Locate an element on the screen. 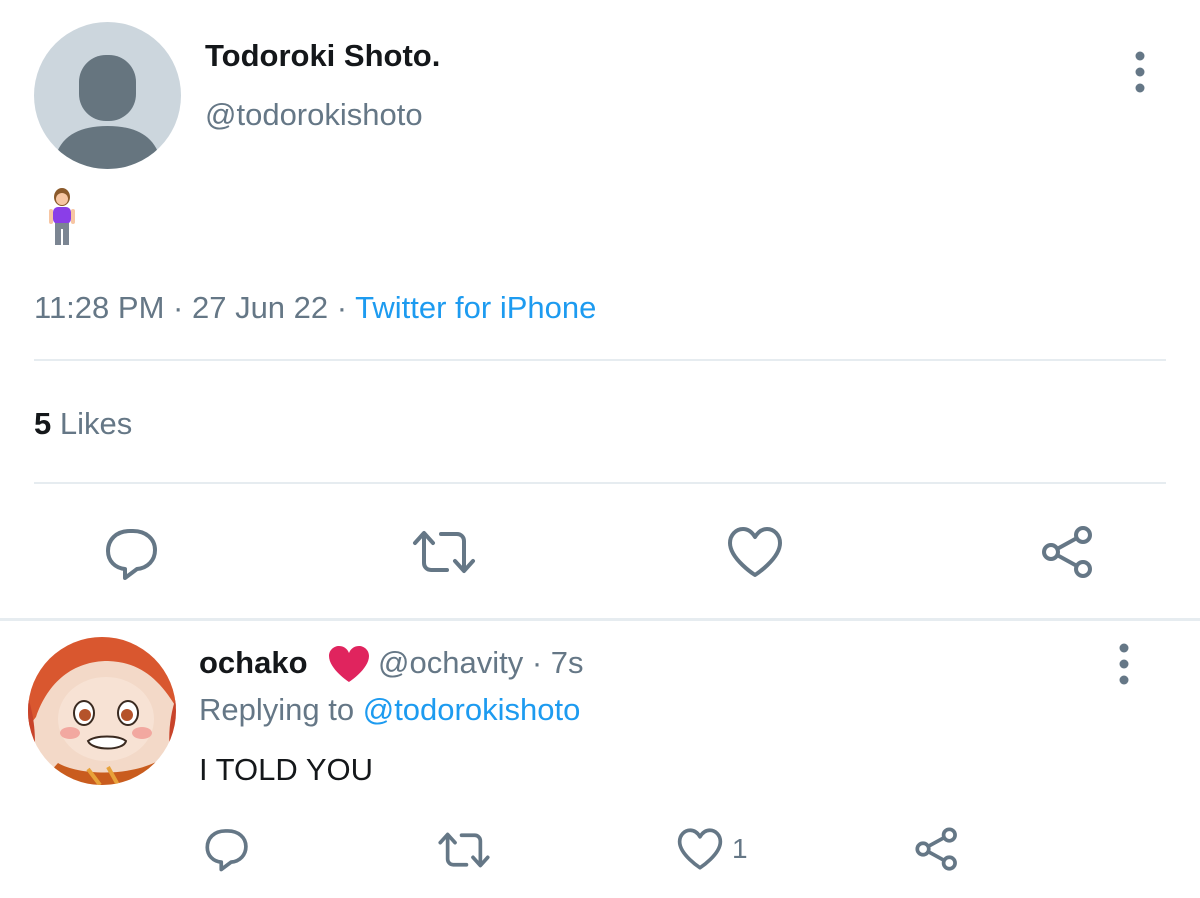 The image size is (1200, 898). reply-like-icon is located at coordinates (700, 849).